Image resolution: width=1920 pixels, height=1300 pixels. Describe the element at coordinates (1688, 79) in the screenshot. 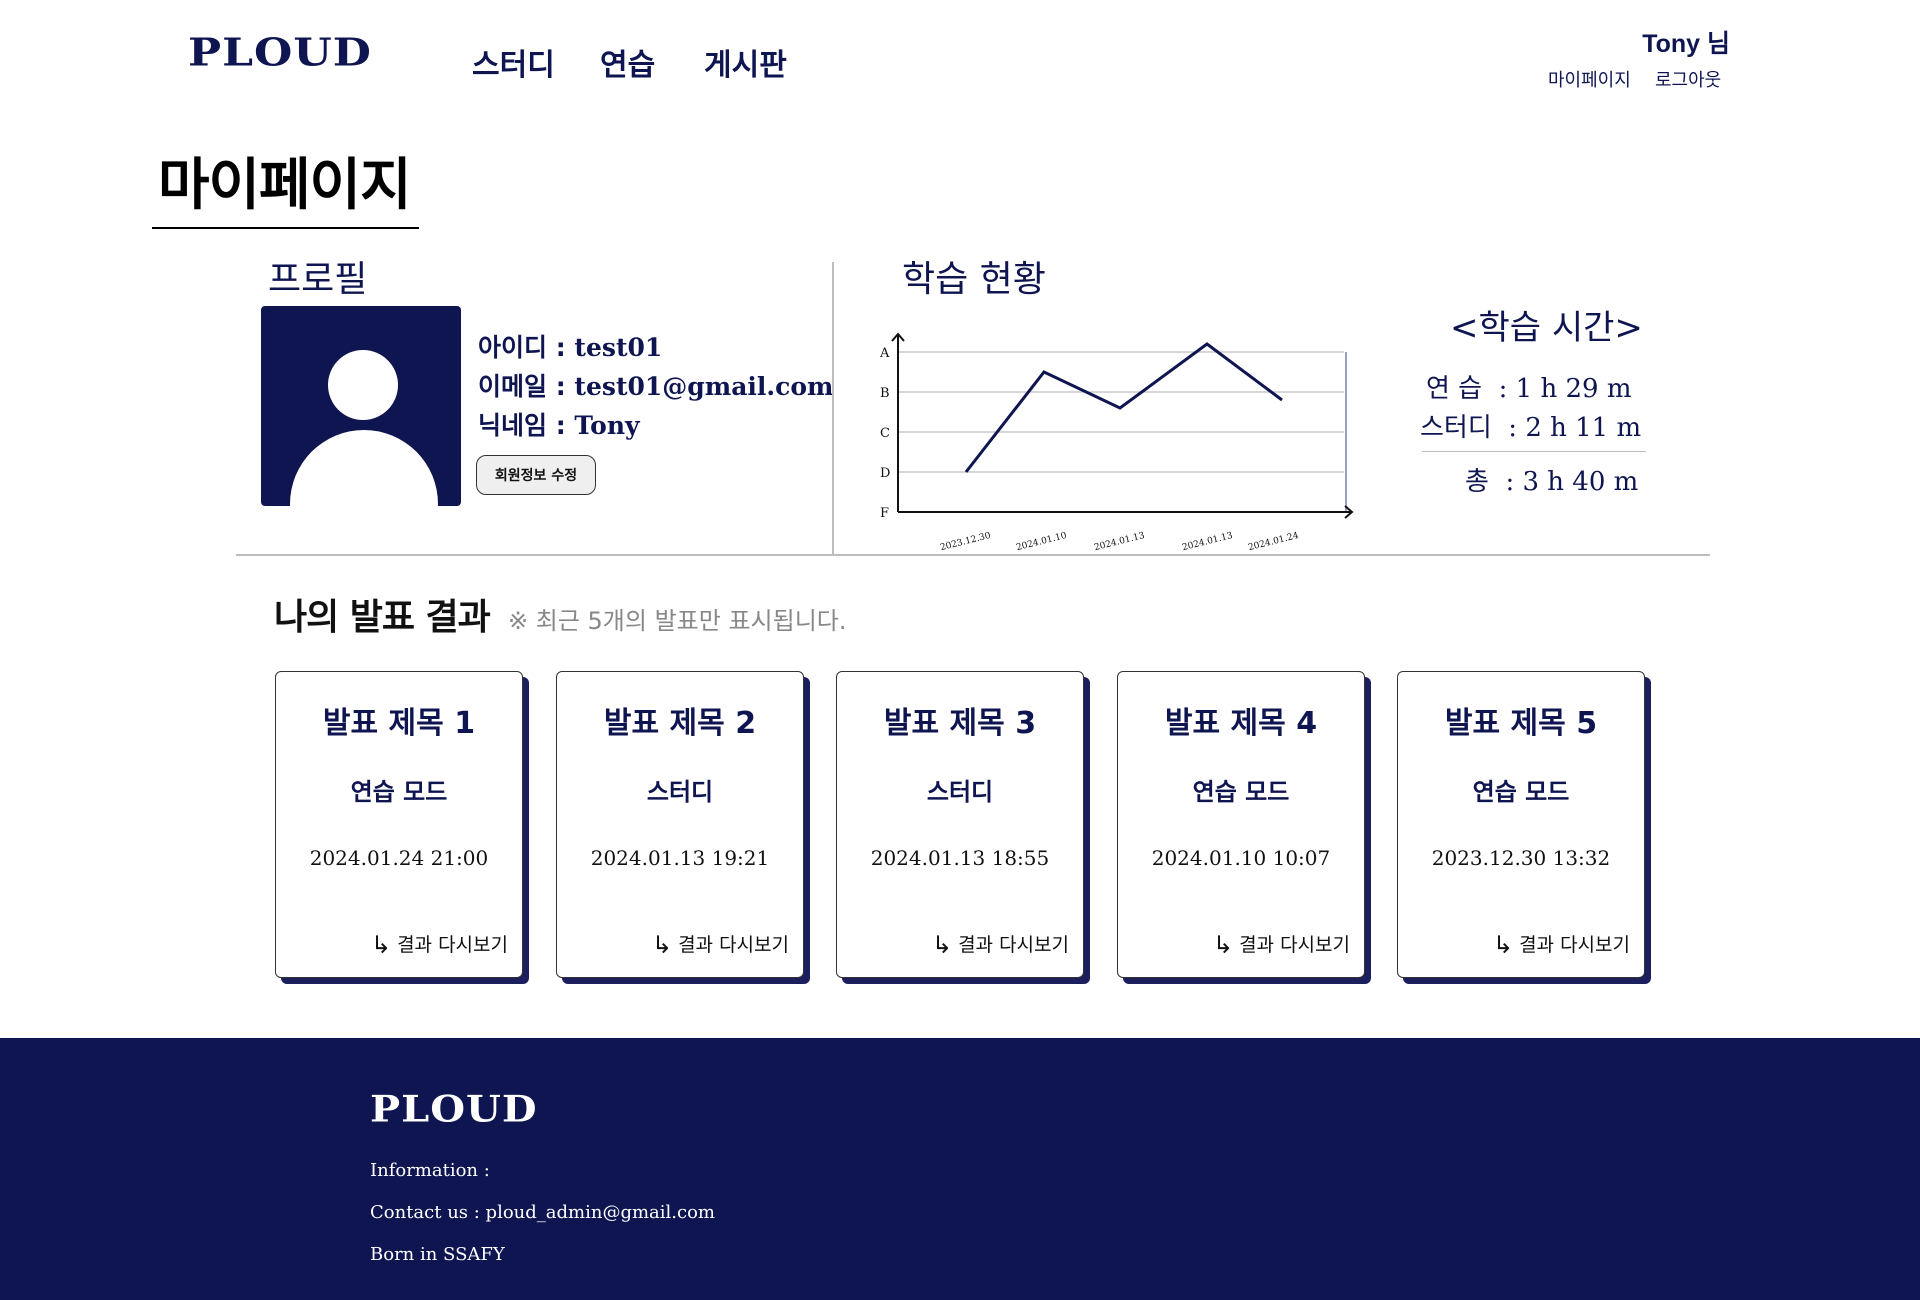

I see `logout-link: 로그아웃` at that location.